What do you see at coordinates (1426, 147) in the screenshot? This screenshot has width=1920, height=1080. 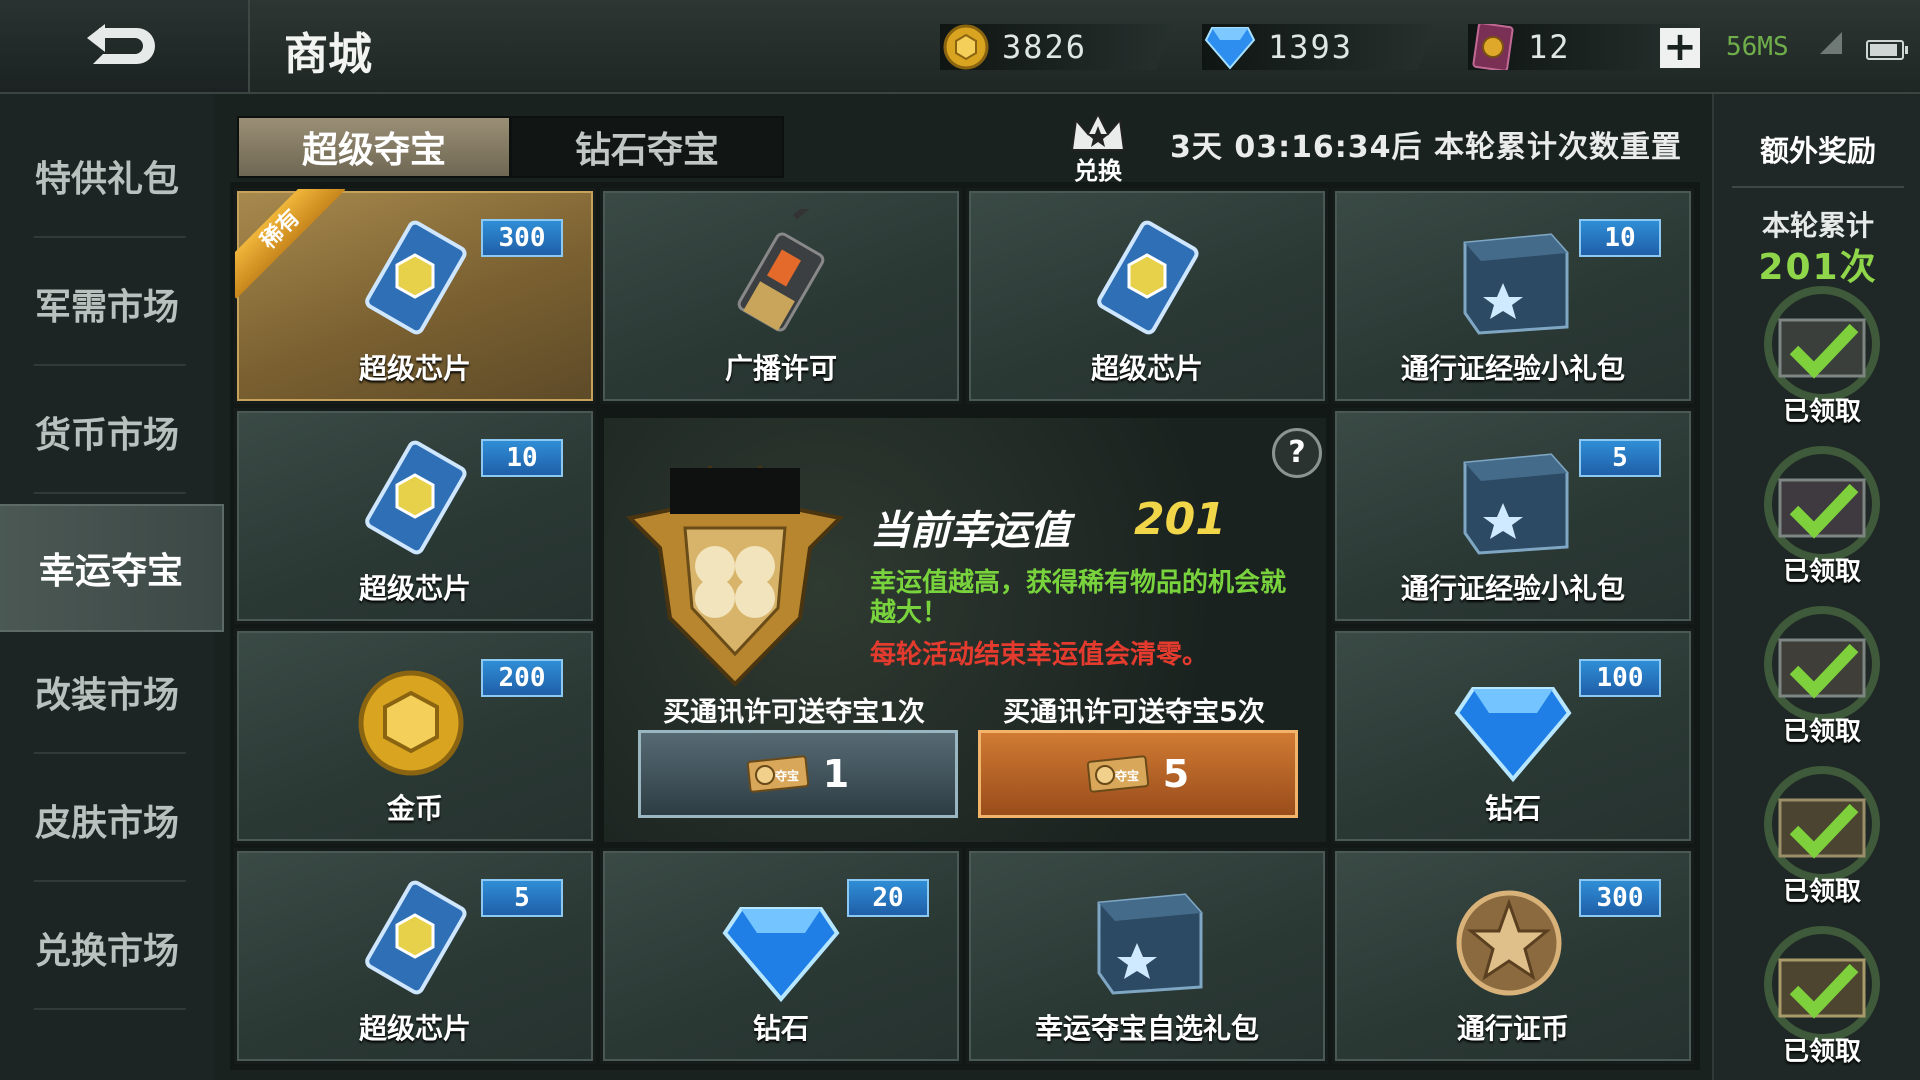 I see `reset-countdown: 3天 03:16:34后 本轮累计次数重置` at bounding box center [1426, 147].